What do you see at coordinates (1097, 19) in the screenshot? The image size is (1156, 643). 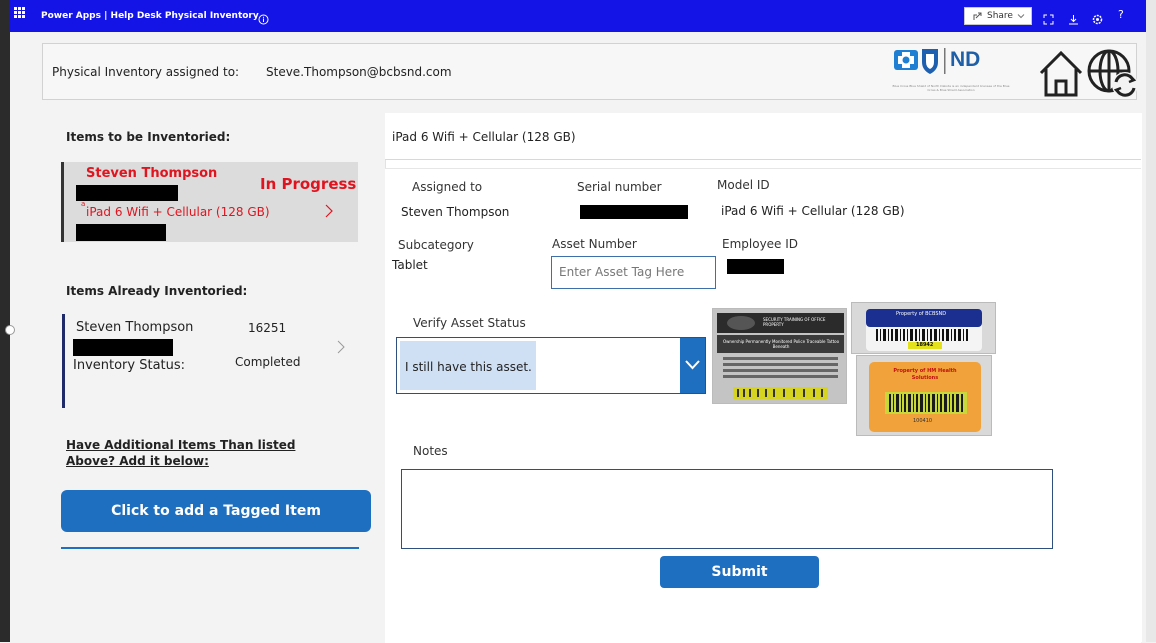 I see `settings-icon` at bounding box center [1097, 19].